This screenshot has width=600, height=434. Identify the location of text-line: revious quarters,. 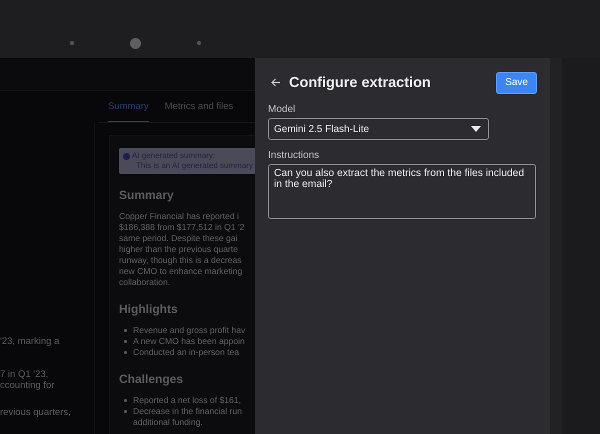
(36, 412).